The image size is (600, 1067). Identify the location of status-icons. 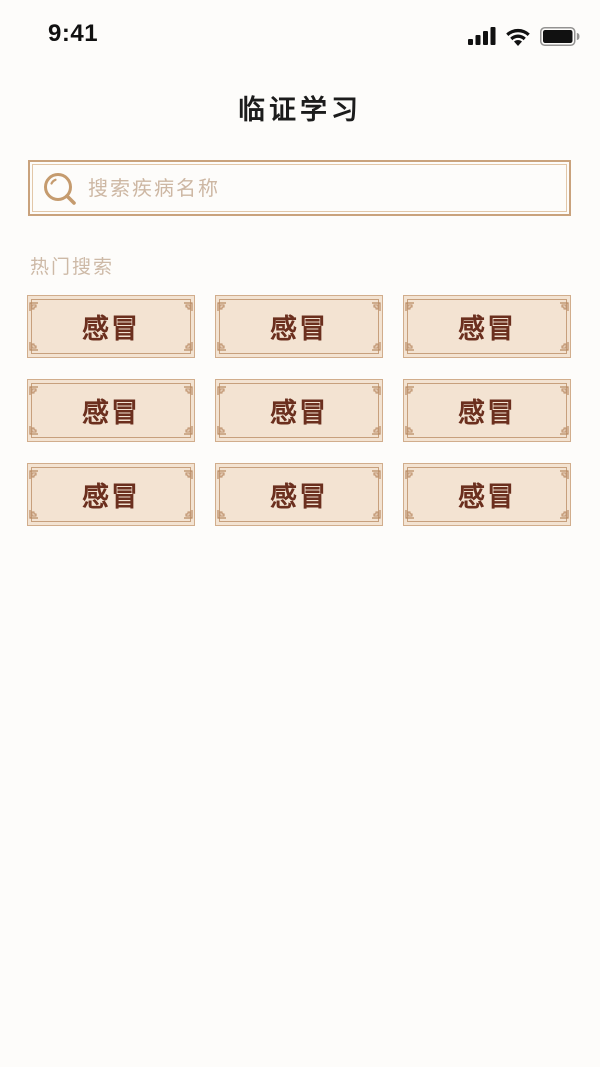
(524, 36).